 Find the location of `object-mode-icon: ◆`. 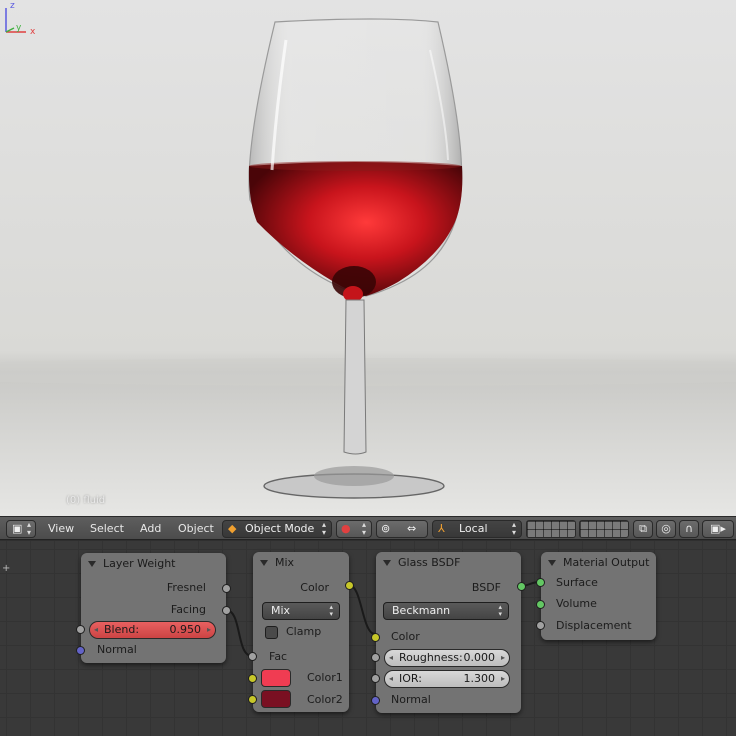

object-mode-icon: ◆ is located at coordinates (232, 528).